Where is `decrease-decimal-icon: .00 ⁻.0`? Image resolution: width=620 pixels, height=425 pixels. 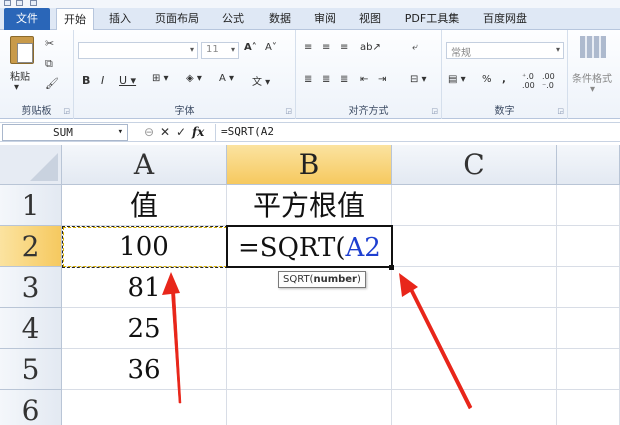
decrease-decimal-icon: .00 ⁻.0 is located at coordinates (548, 81).